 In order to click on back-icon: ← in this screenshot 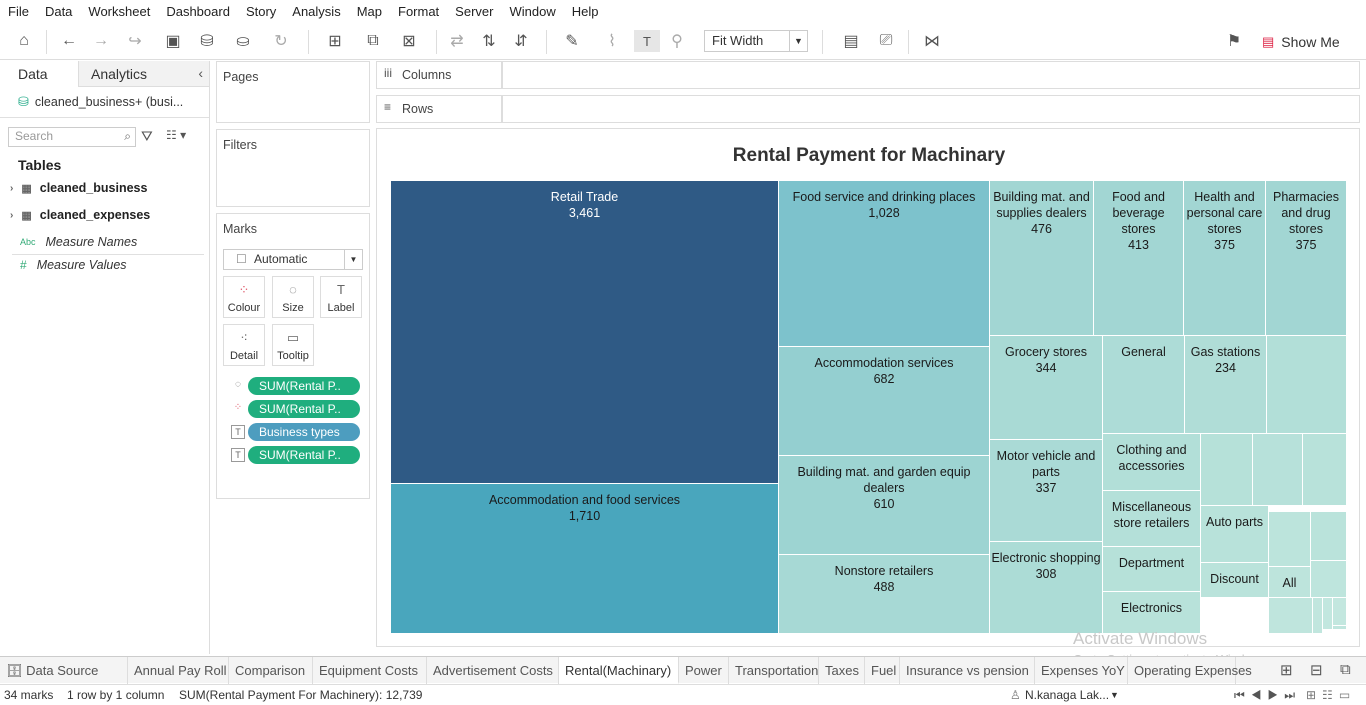, I will do `click(69, 41)`.